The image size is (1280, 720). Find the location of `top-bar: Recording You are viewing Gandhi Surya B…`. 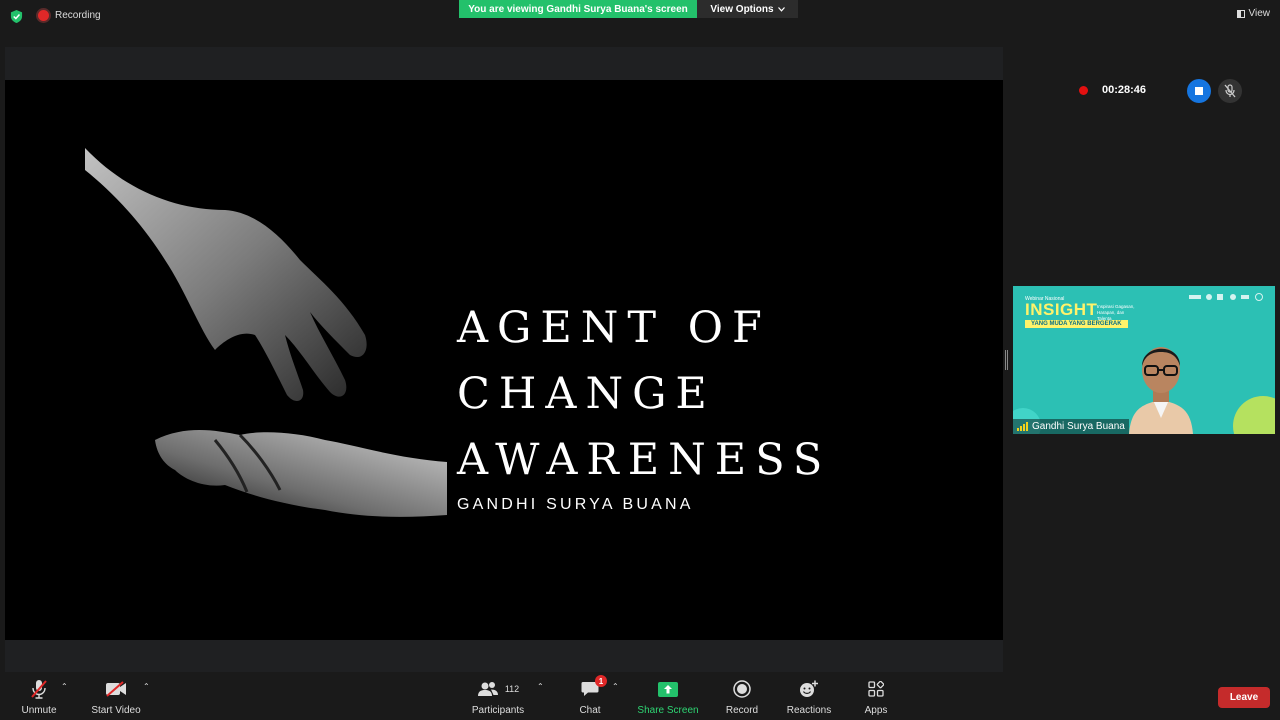

top-bar: Recording You are viewing Gandhi Surya B… is located at coordinates (640, 17).